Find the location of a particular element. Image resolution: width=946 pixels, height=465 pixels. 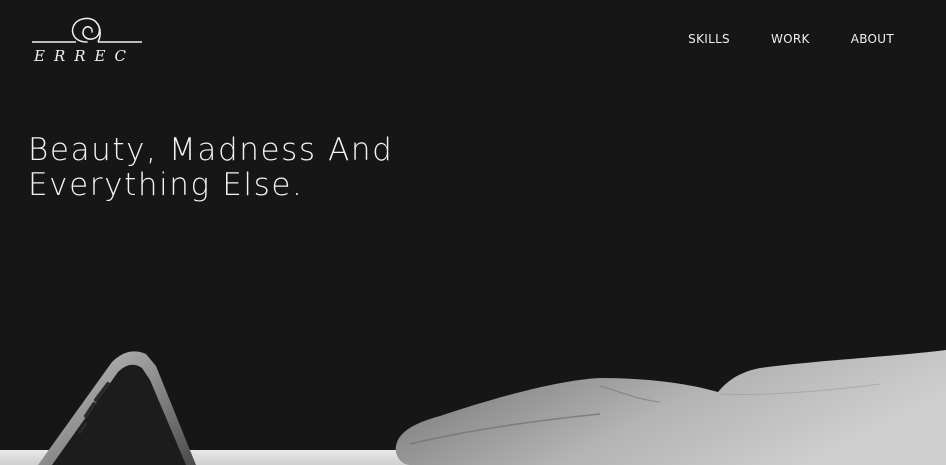

hero-title-line-2: Everything Else. is located at coordinates (166, 185).